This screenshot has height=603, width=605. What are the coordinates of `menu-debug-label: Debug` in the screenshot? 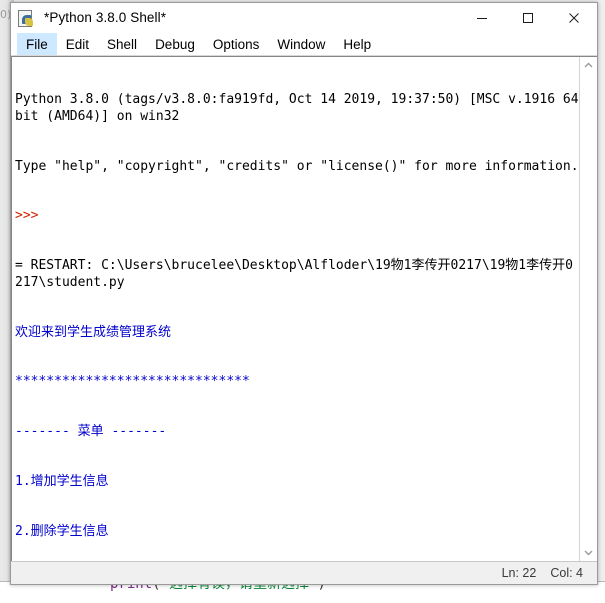 It's located at (175, 44).